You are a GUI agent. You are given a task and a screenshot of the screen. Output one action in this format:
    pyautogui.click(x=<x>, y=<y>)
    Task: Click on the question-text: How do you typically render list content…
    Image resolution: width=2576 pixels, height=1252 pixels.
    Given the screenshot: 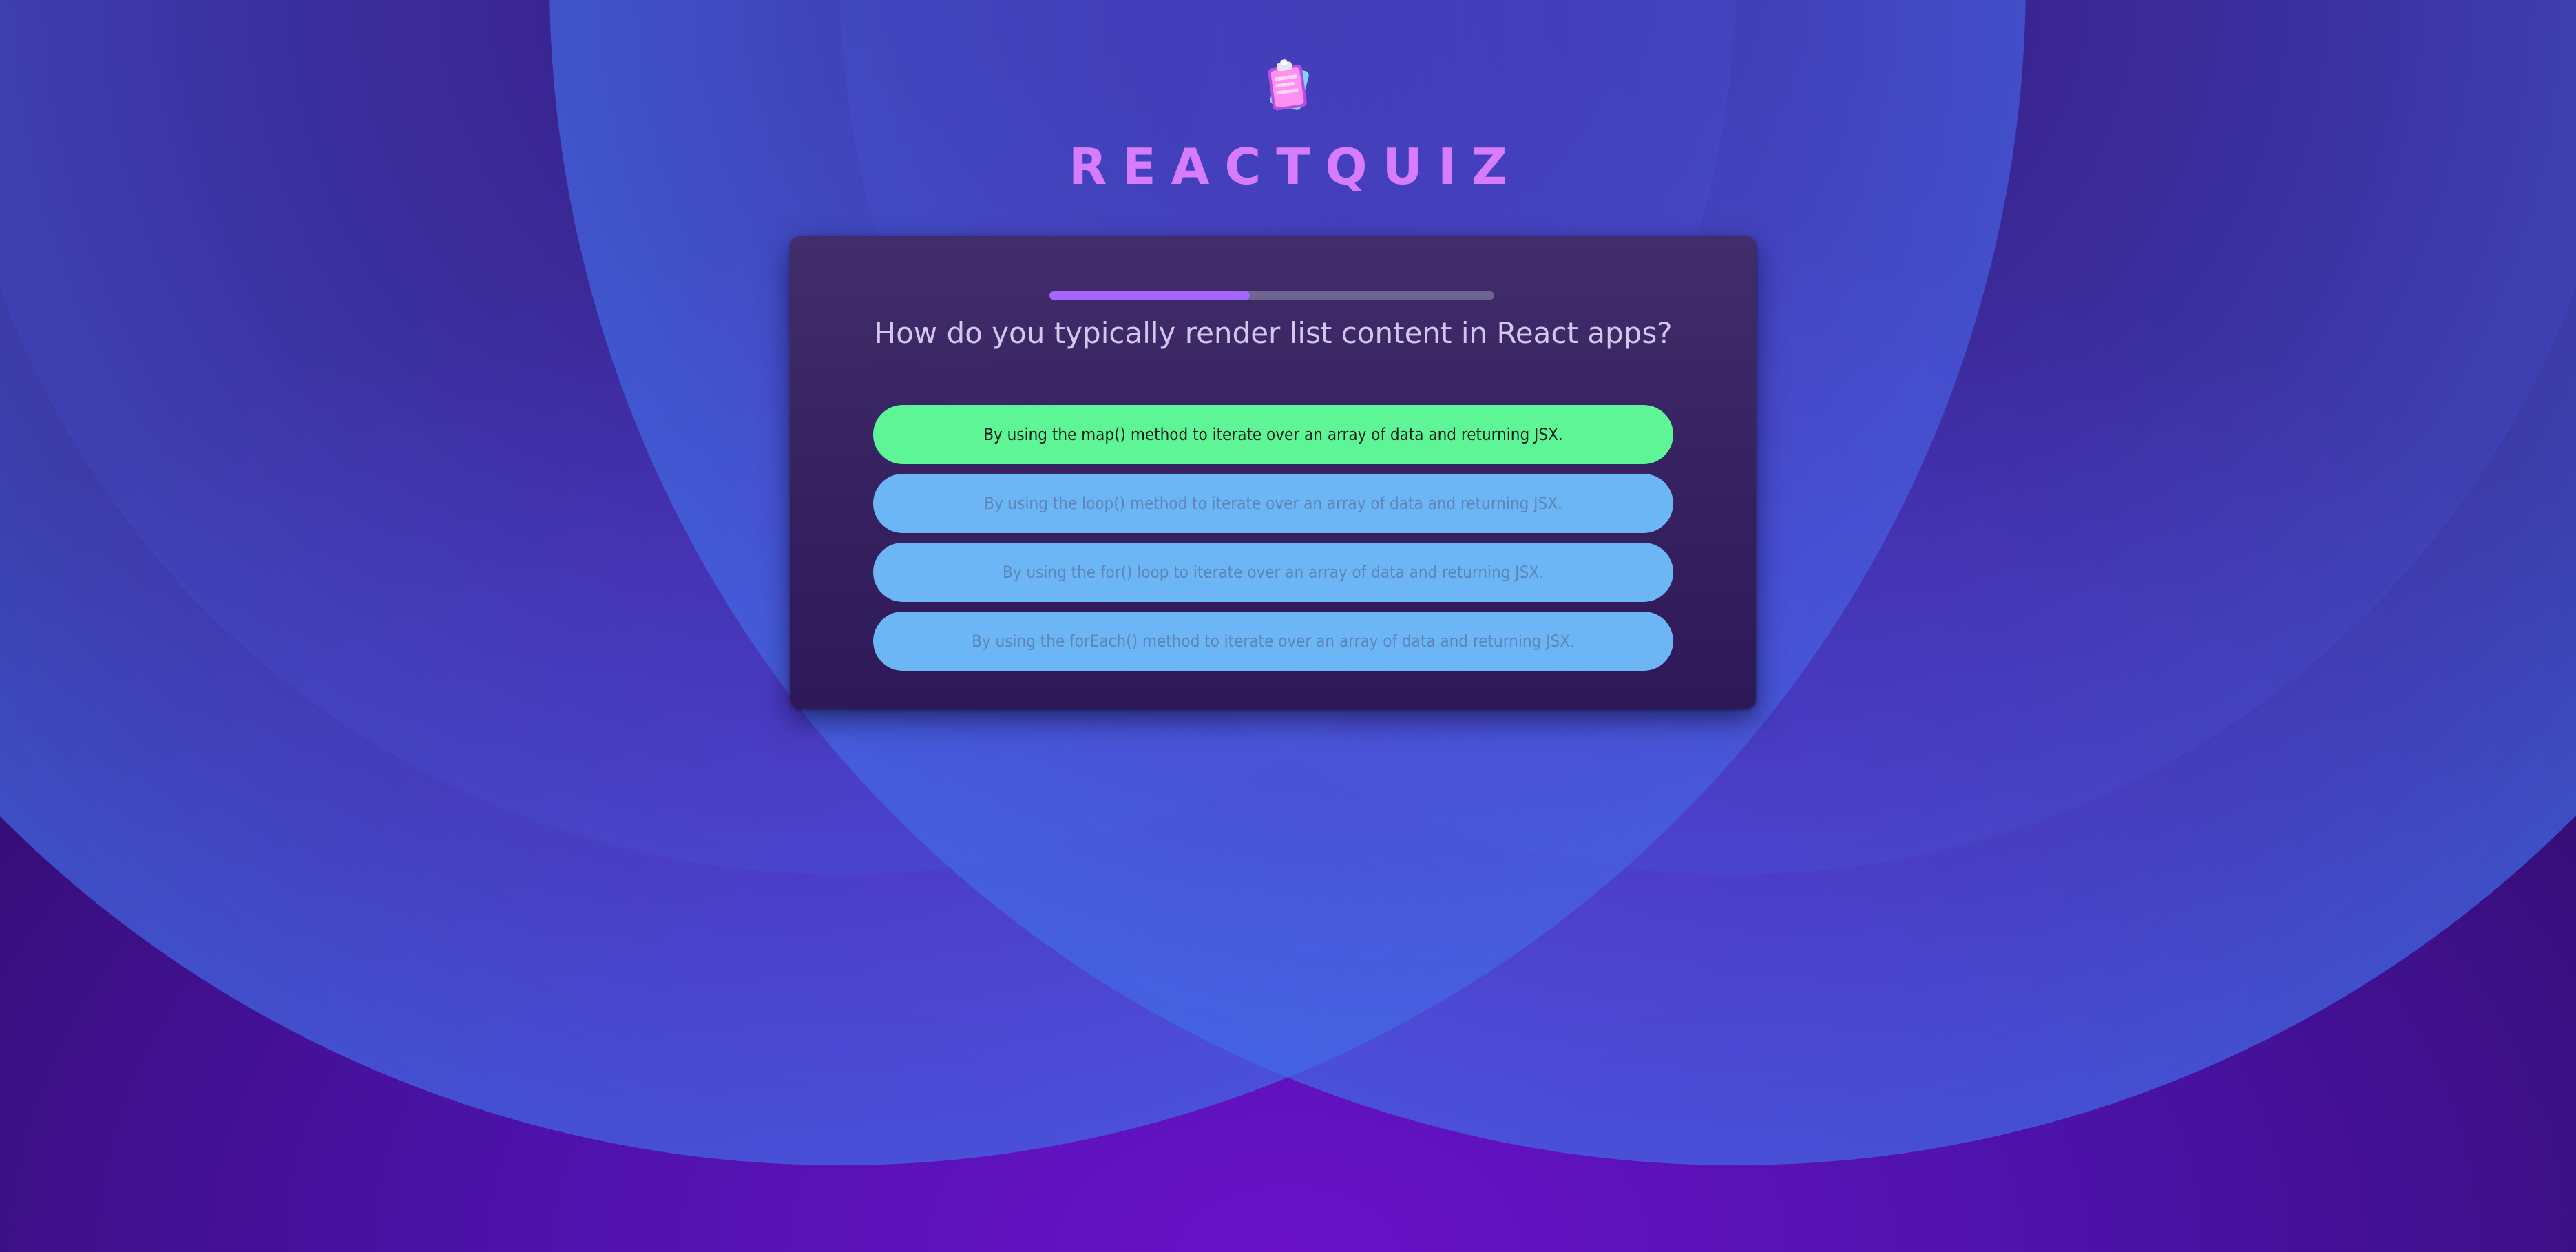 What is the action you would take?
    pyautogui.click(x=1273, y=333)
    